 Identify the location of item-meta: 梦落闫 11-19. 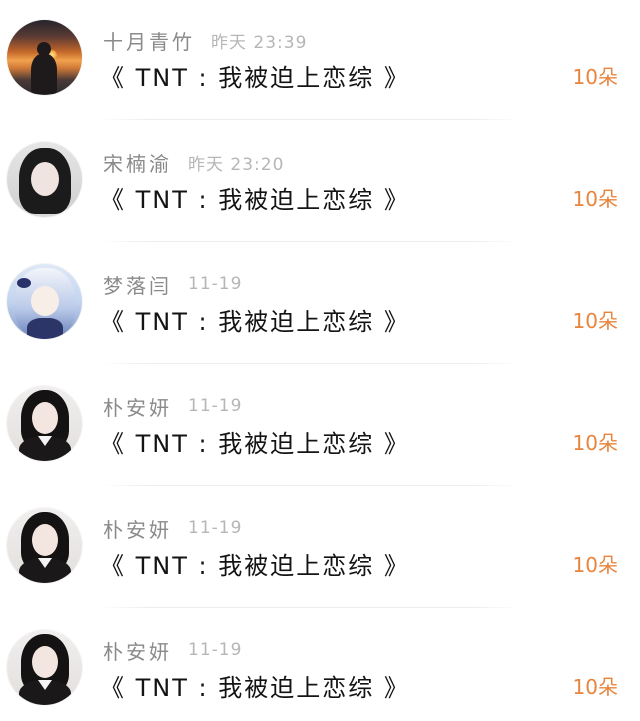
(172, 284).